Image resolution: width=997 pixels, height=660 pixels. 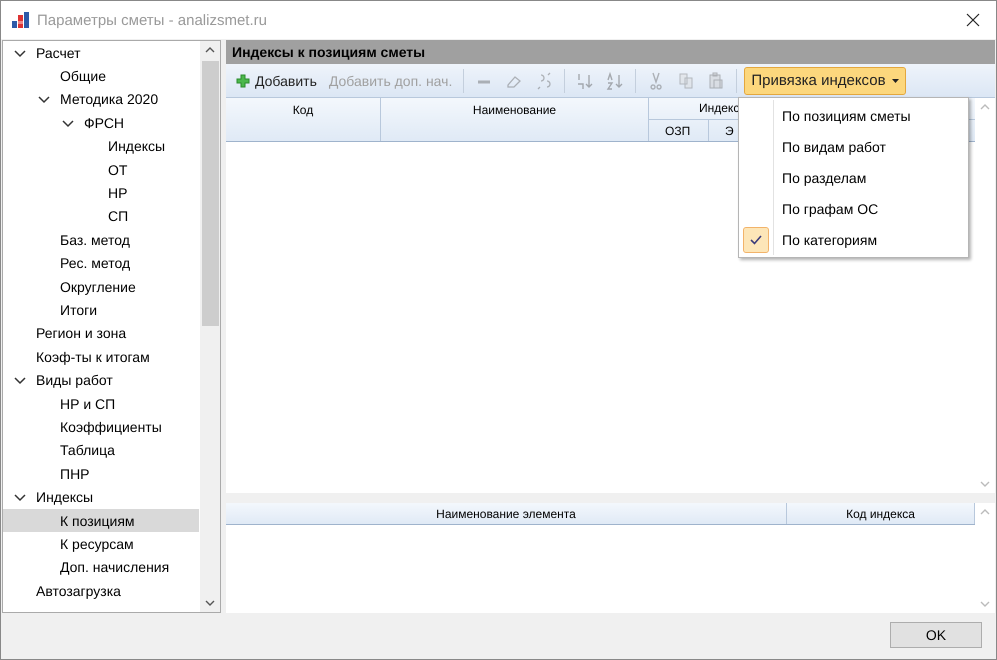 I want to click on app-logo-icon, so click(x=21, y=20).